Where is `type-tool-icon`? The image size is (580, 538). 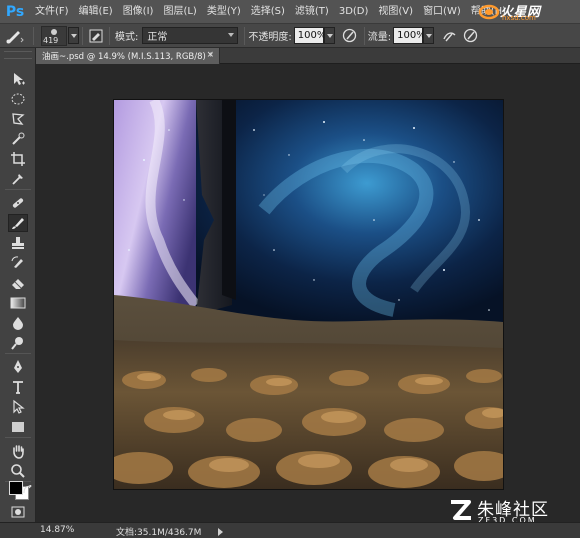
type-tool-icon is located at coordinates (18, 387).